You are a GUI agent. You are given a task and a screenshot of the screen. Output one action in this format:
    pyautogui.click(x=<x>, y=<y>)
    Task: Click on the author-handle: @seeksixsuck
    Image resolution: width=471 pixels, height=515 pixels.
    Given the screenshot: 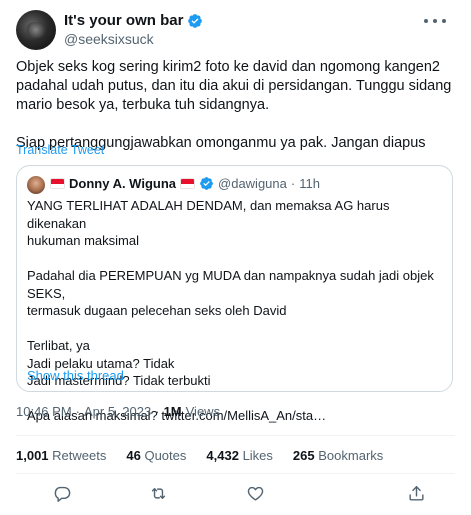 What is the action you would take?
    pyautogui.click(x=109, y=39)
    